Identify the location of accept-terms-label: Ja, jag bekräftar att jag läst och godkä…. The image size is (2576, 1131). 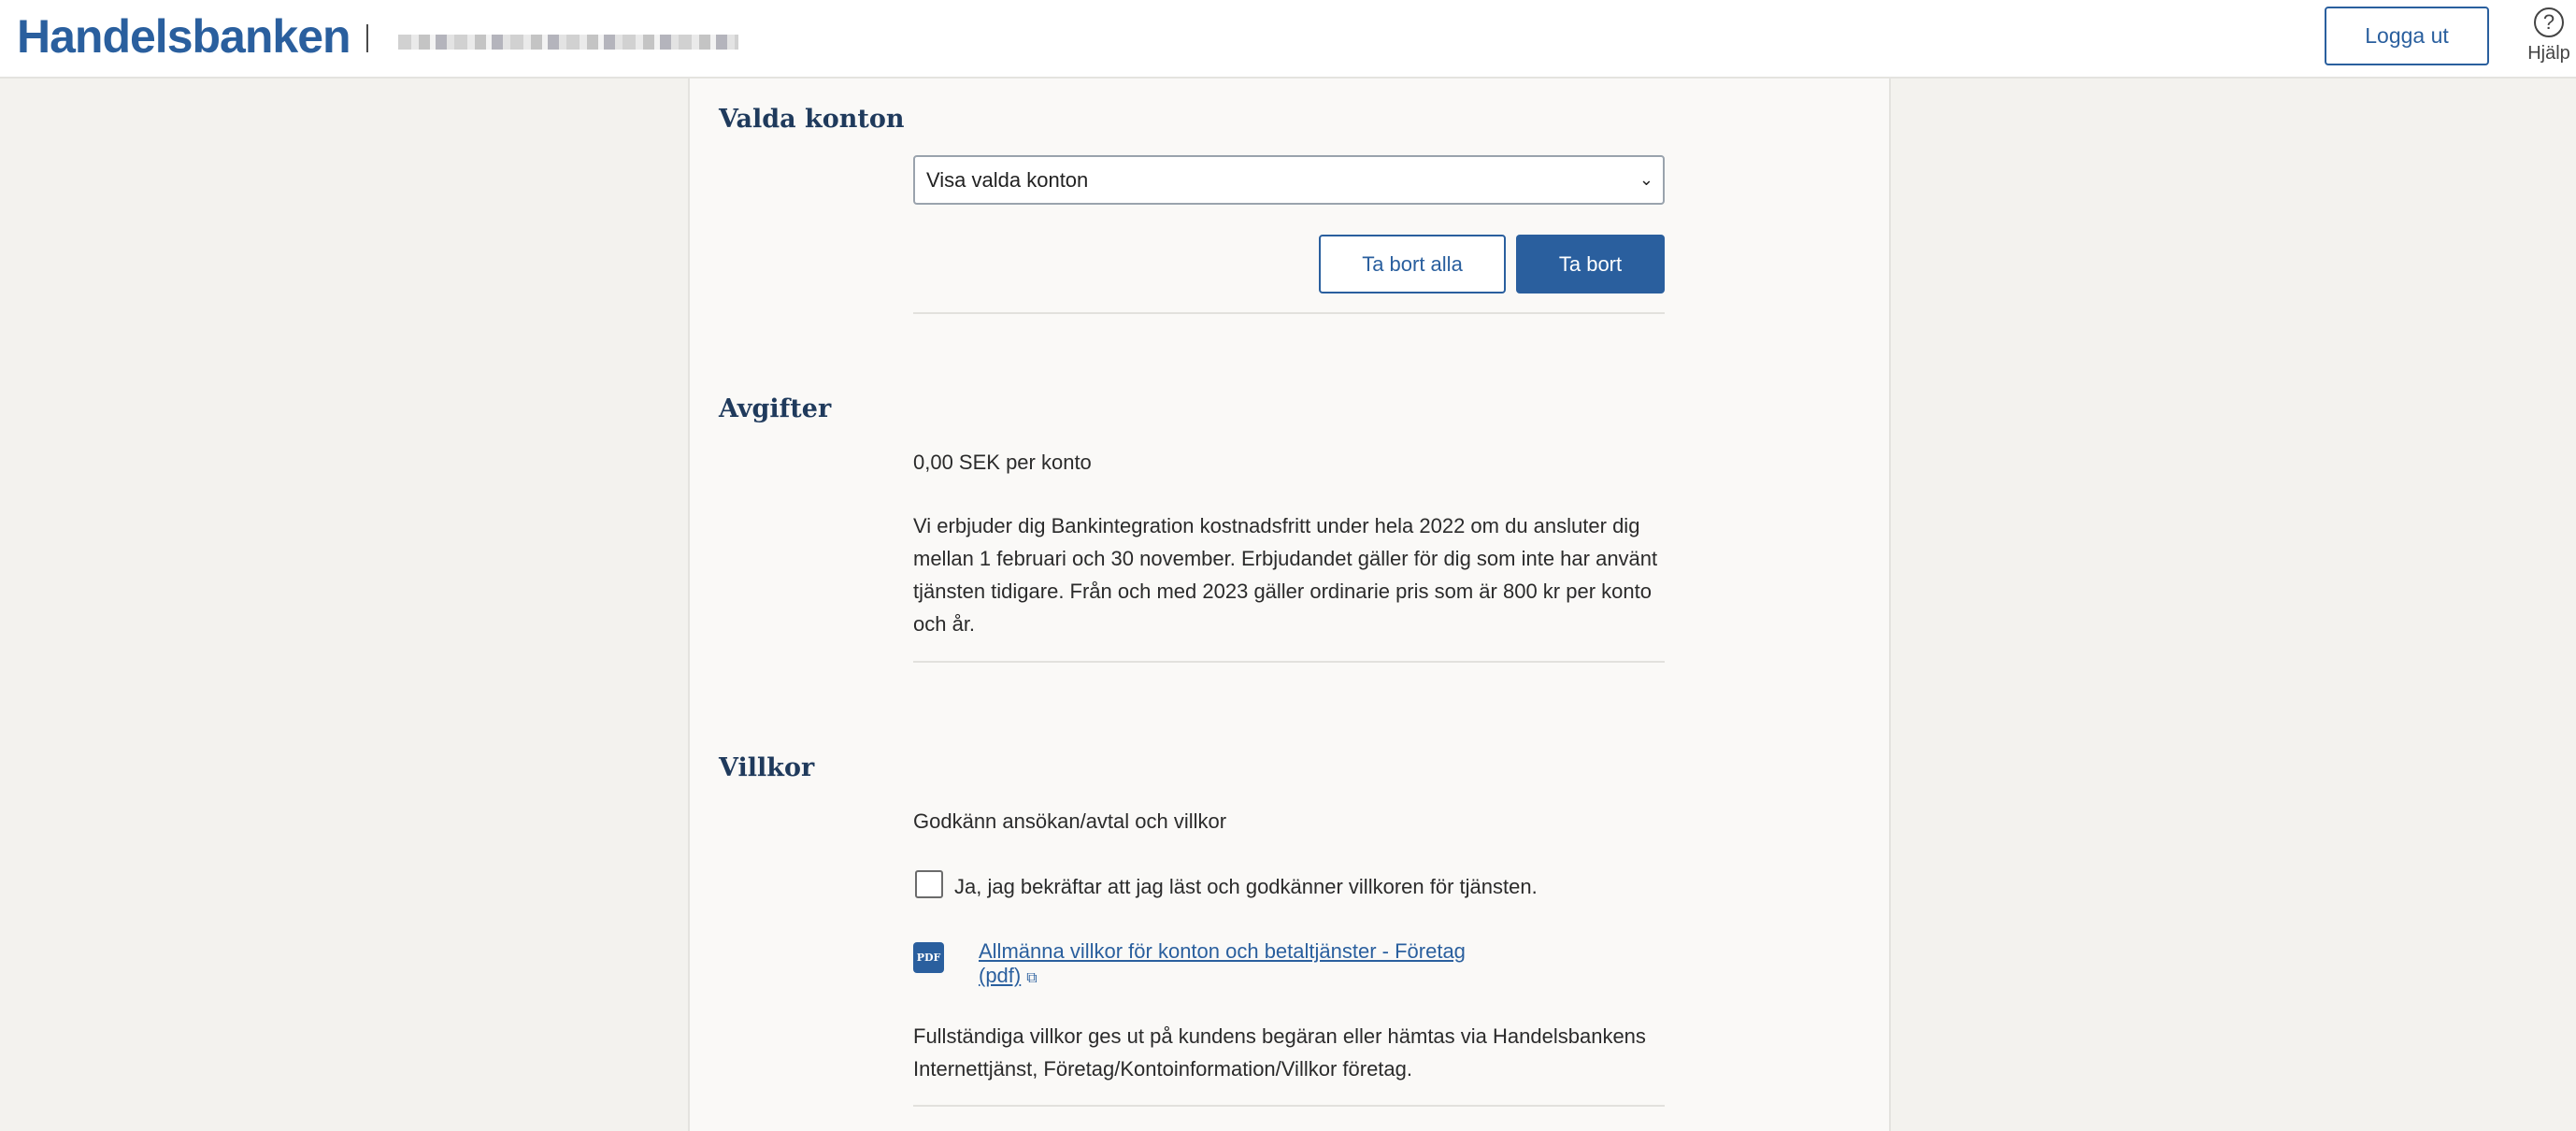
(1246, 886).